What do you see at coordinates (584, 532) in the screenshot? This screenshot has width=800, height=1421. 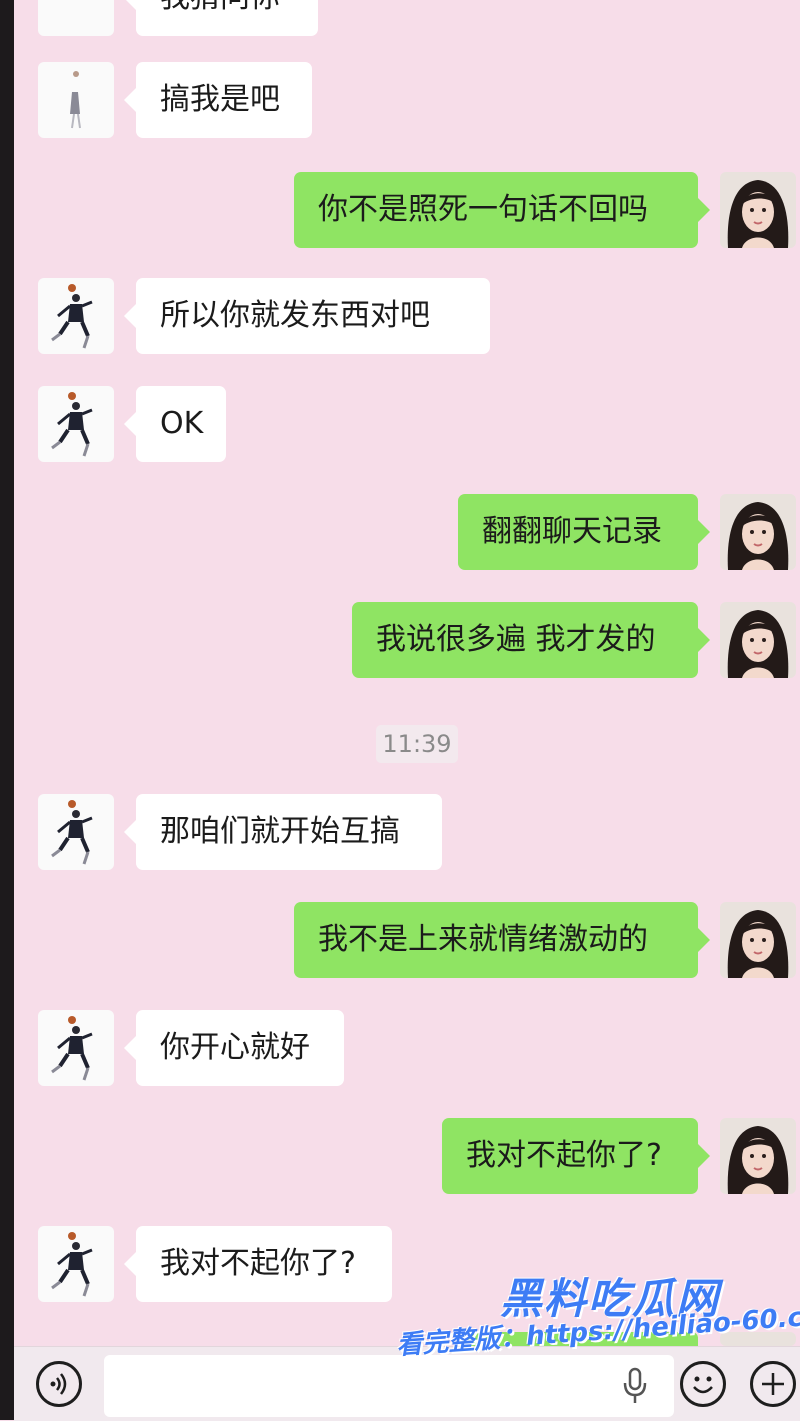 I see `message-bubble-outgoing: 翻翻聊天记录` at bounding box center [584, 532].